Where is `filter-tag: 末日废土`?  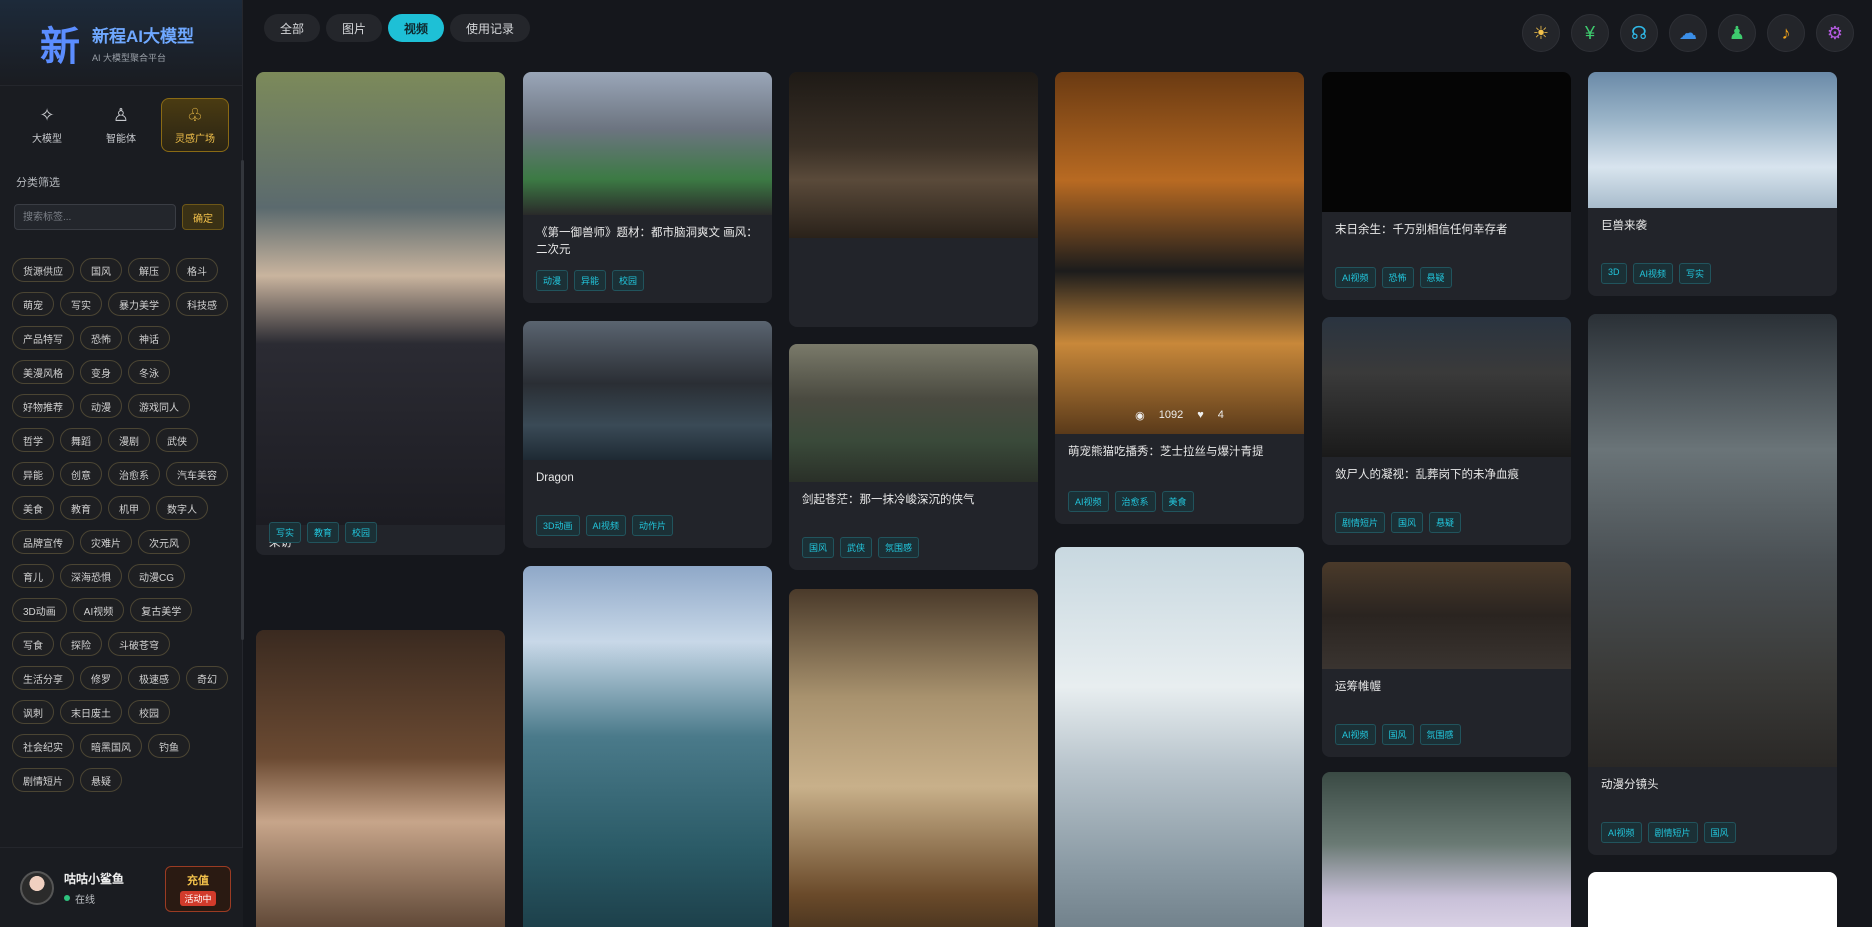 filter-tag: 末日废土 is located at coordinates (91, 712).